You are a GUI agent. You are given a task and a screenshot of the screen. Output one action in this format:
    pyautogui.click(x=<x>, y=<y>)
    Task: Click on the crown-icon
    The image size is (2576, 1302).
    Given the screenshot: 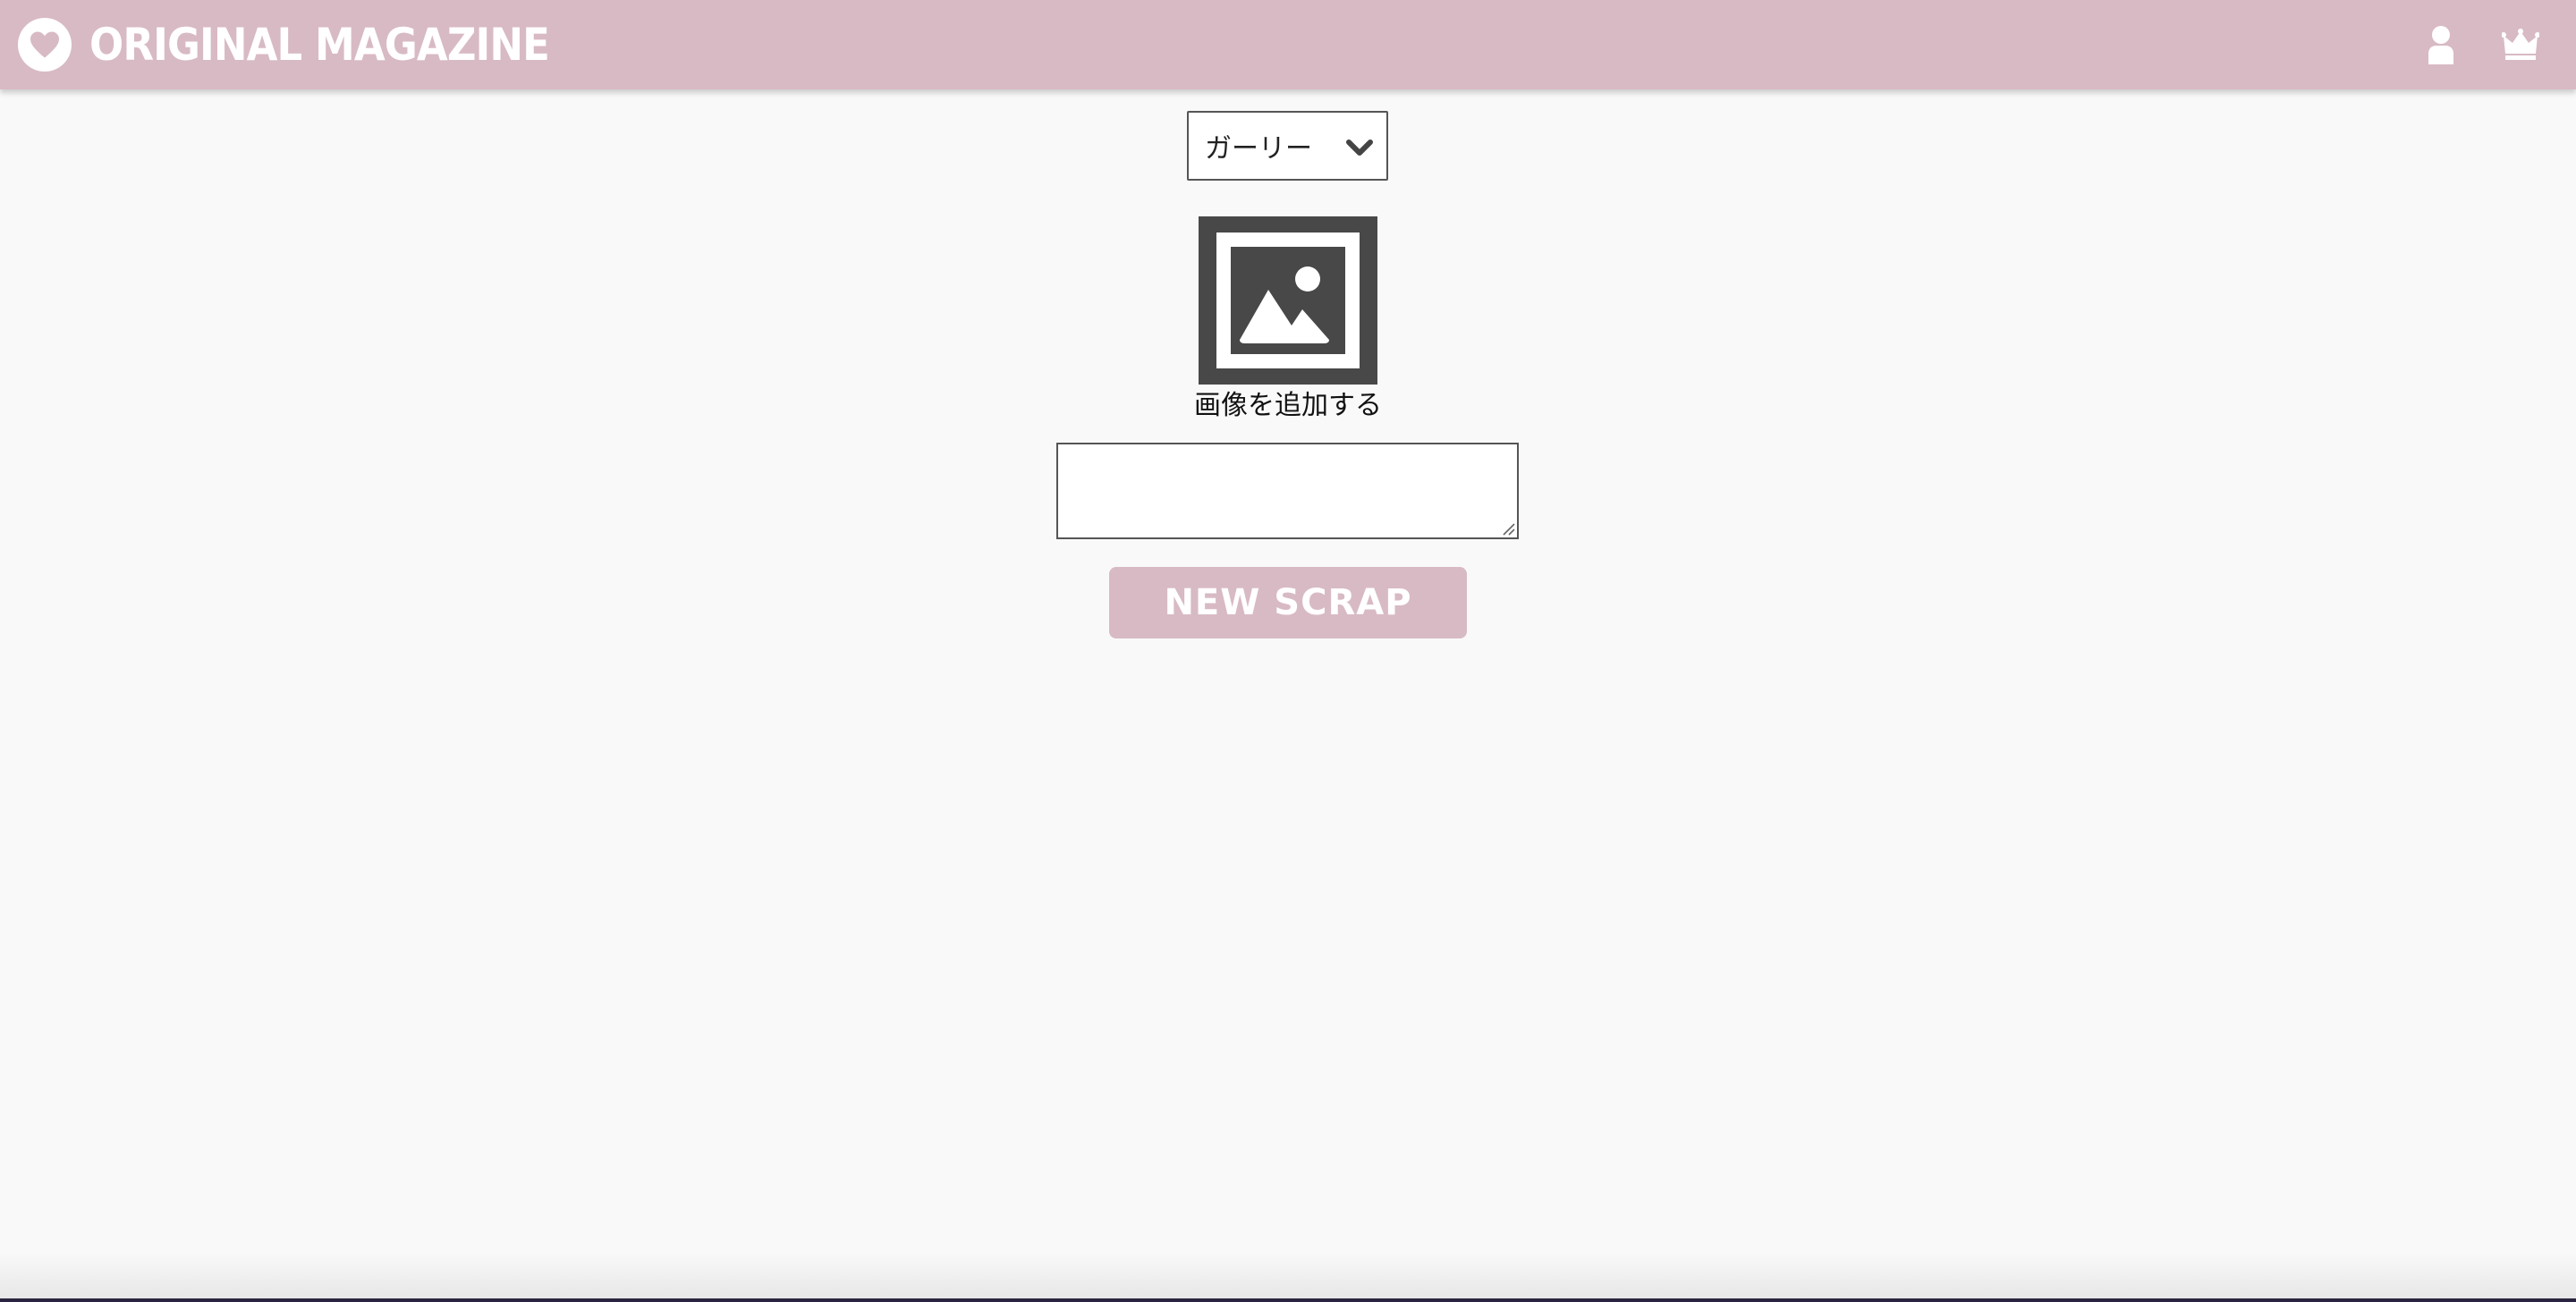 What is the action you would take?
    pyautogui.click(x=2520, y=44)
    